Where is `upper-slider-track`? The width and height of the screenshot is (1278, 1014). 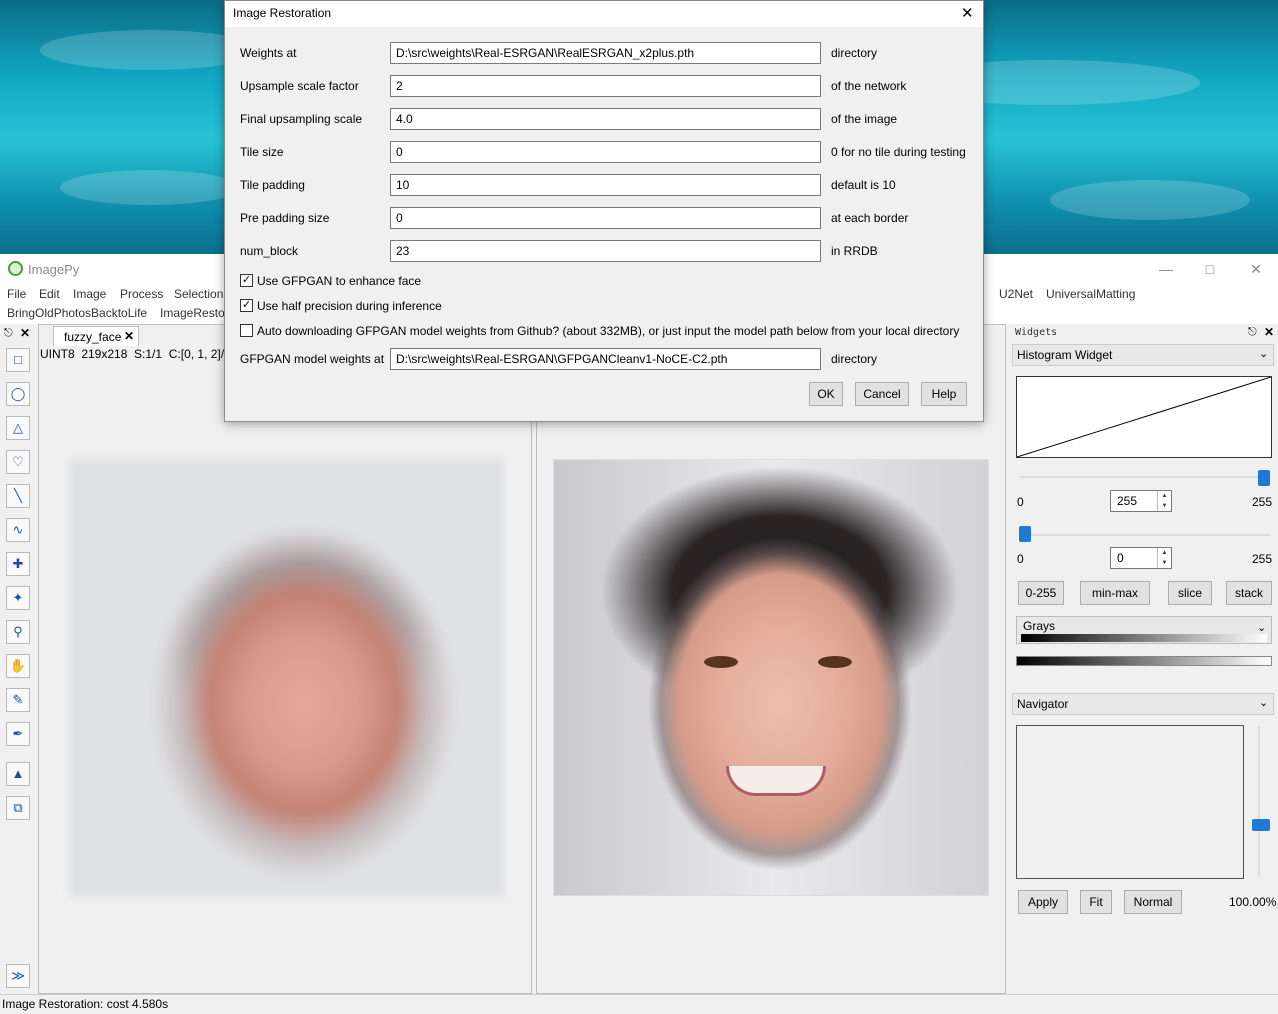
upper-slider-track is located at coordinates (1145, 477).